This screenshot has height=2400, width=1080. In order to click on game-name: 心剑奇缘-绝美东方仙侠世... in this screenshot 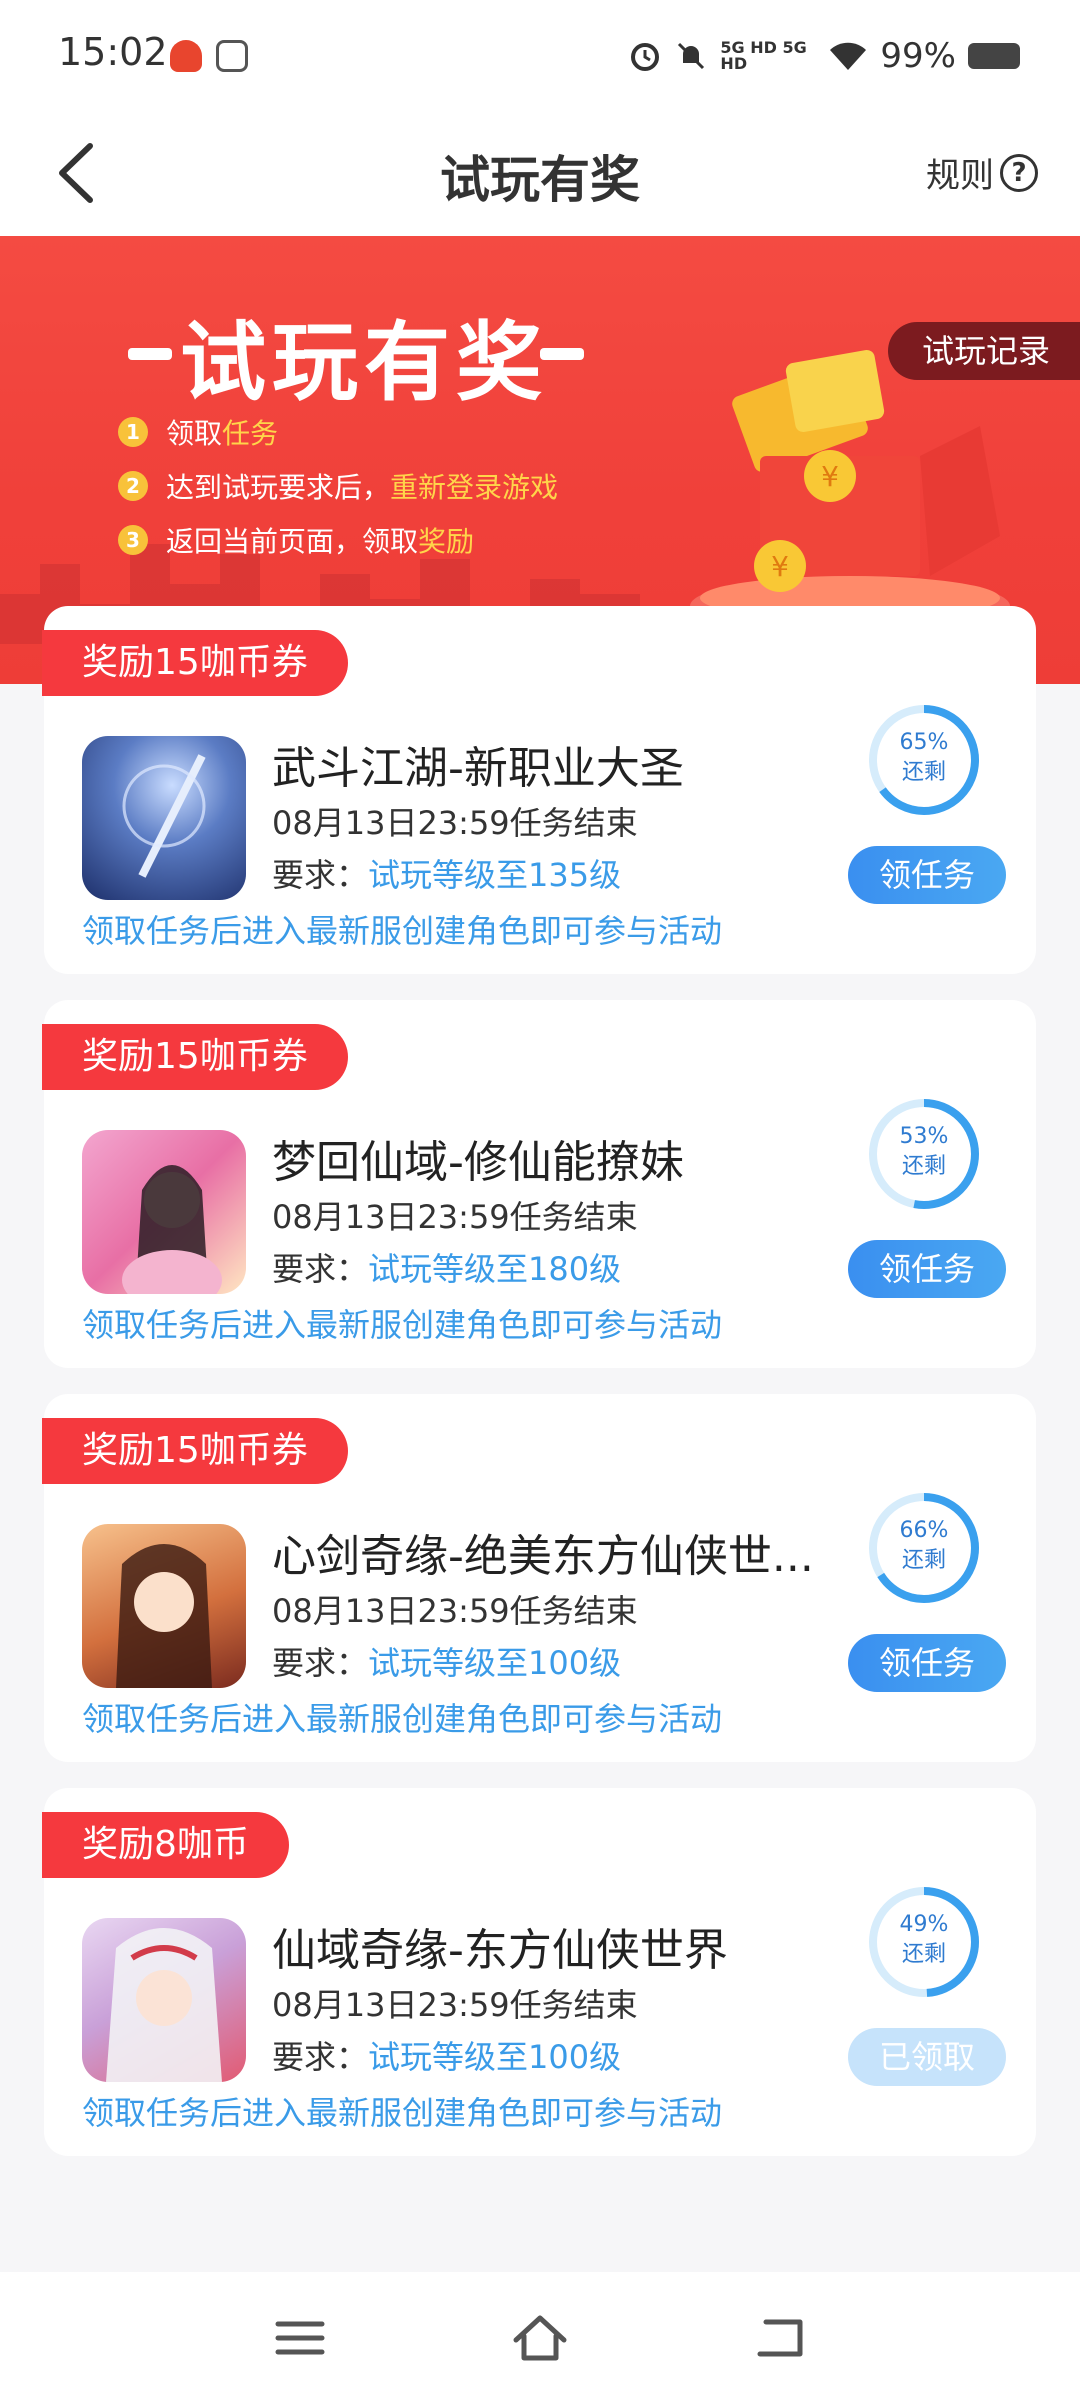, I will do `click(543, 1556)`.